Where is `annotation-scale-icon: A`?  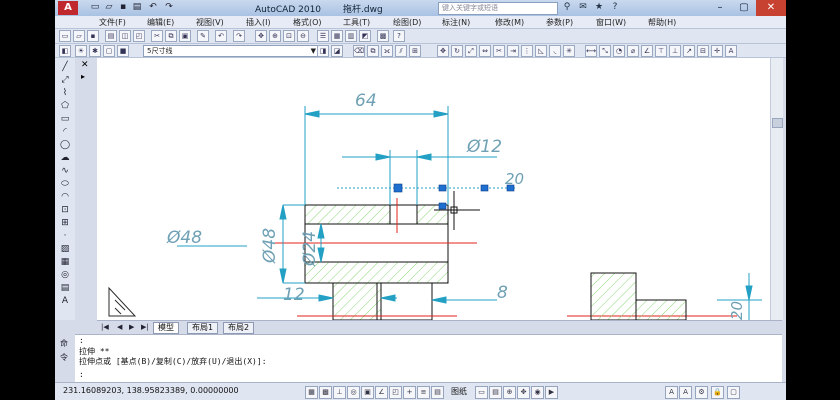
annotation-scale-icon: A is located at coordinates (671, 392).